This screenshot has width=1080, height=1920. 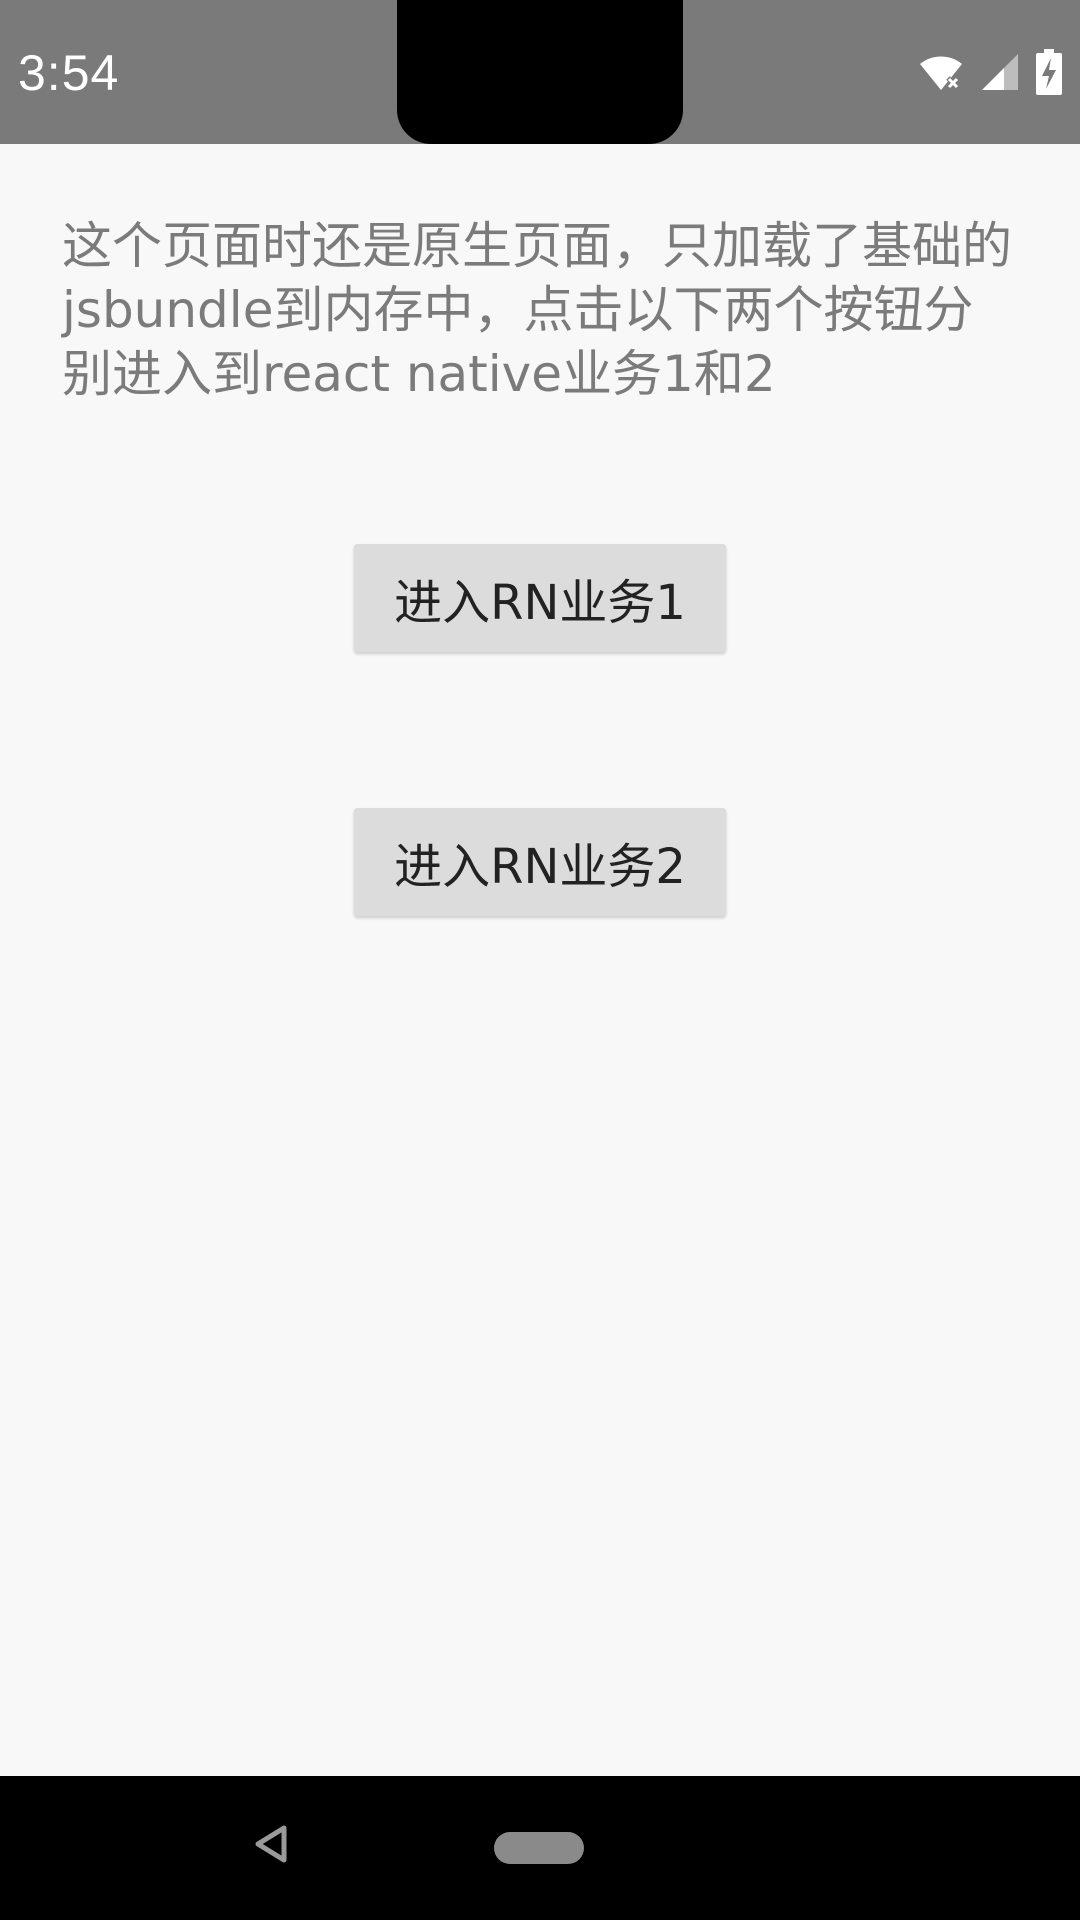 I want to click on battery-charging-icon, so click(x=1049, y=72).